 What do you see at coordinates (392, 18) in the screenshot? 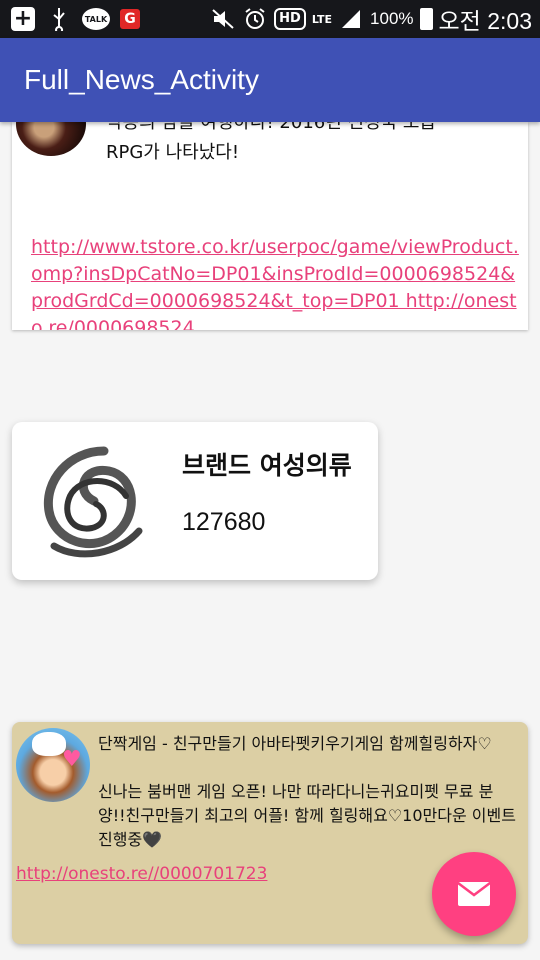
I see `battery-percent: 100%` at bounding box center [392, 18].